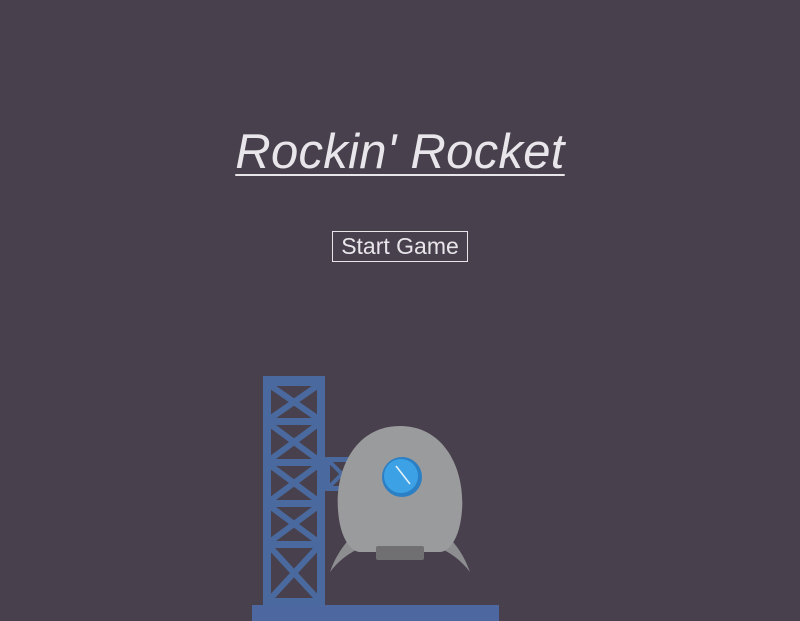 The height and width of the screenshot is (621, 800). I want to click on launch-pad, so click(375, 613).